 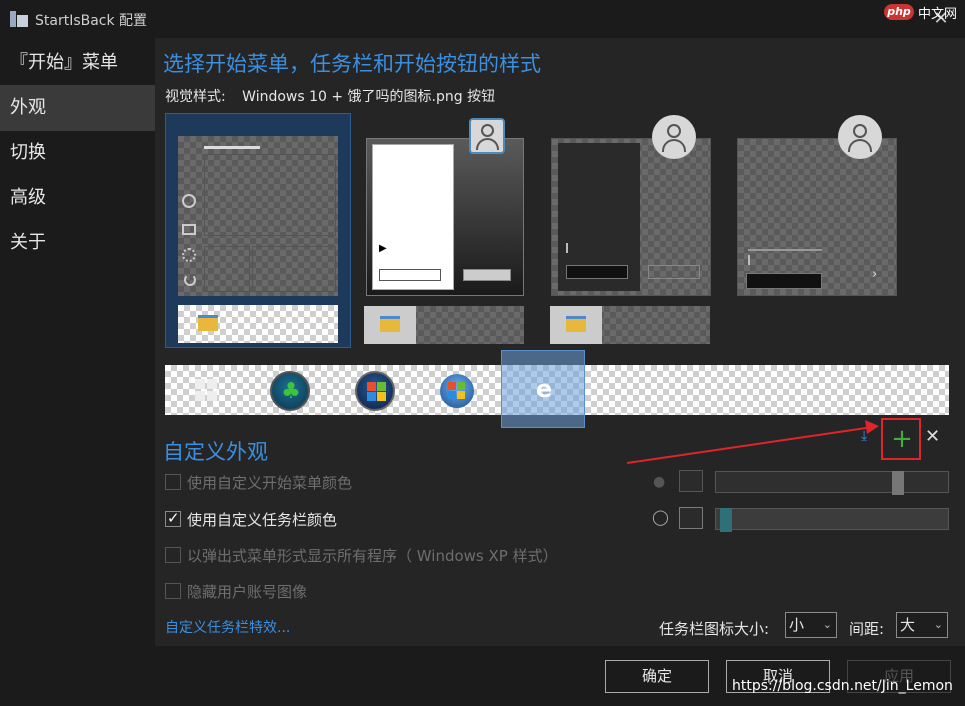 I want to click on window-title: StartIsBack 配置, so click(x=91, y=21).